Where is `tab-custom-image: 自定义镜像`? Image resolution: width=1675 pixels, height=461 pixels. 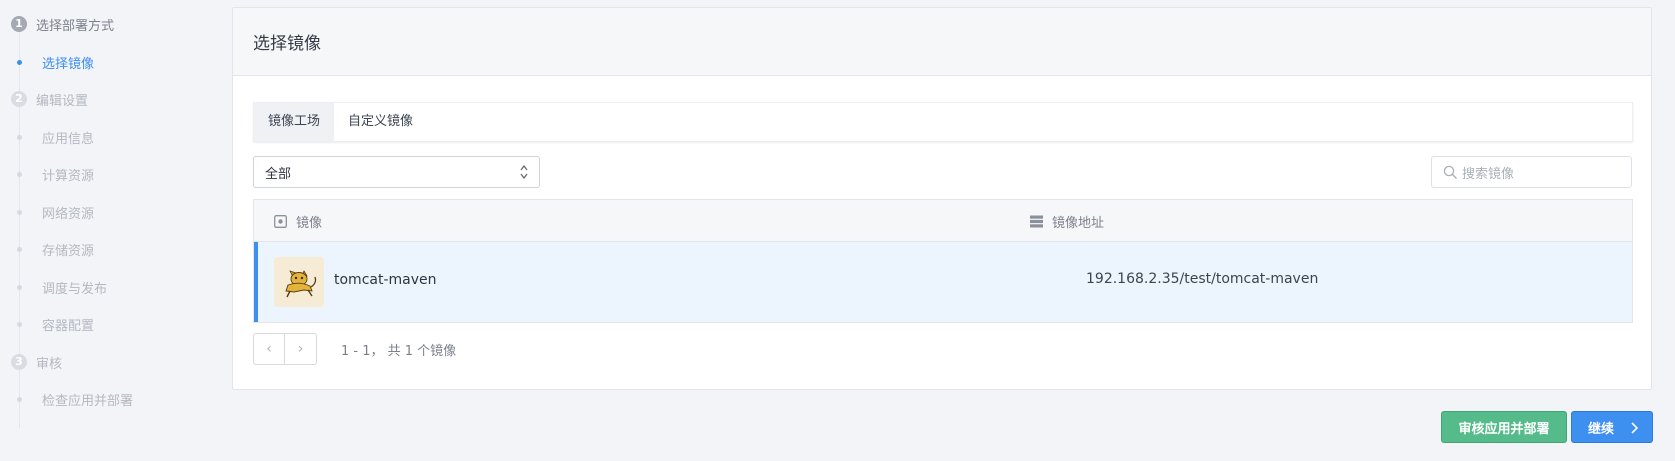 tab-custom-image: 自定义镜像 is located at coordinates (380, 122).